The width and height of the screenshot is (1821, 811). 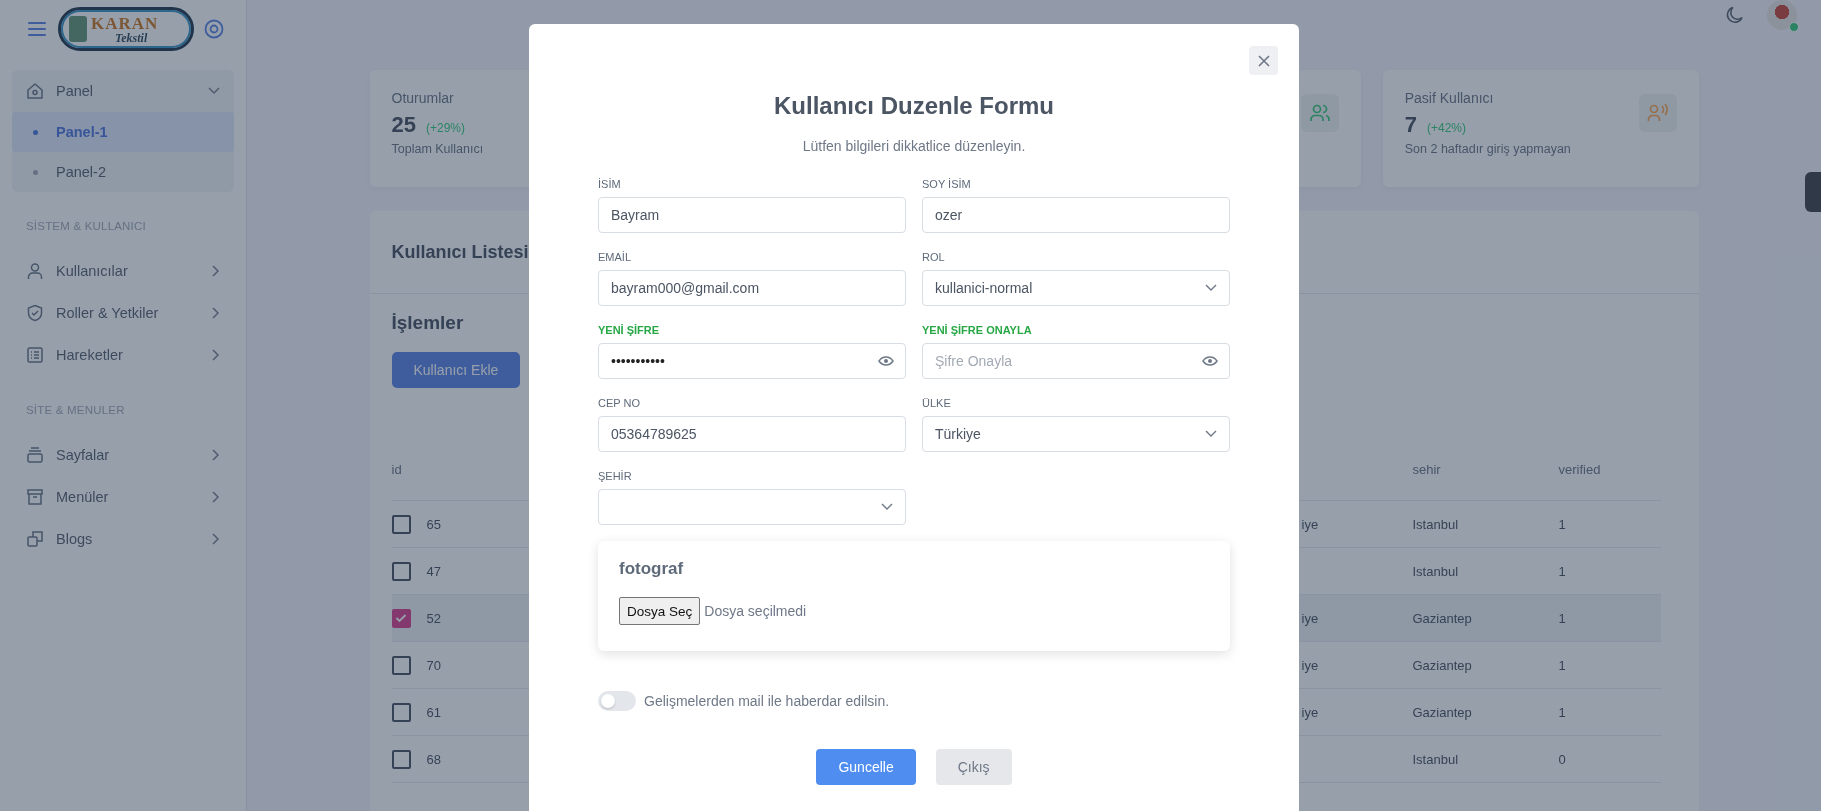 I want to click on logo-emblem-icon, so click(x=78, y=29).